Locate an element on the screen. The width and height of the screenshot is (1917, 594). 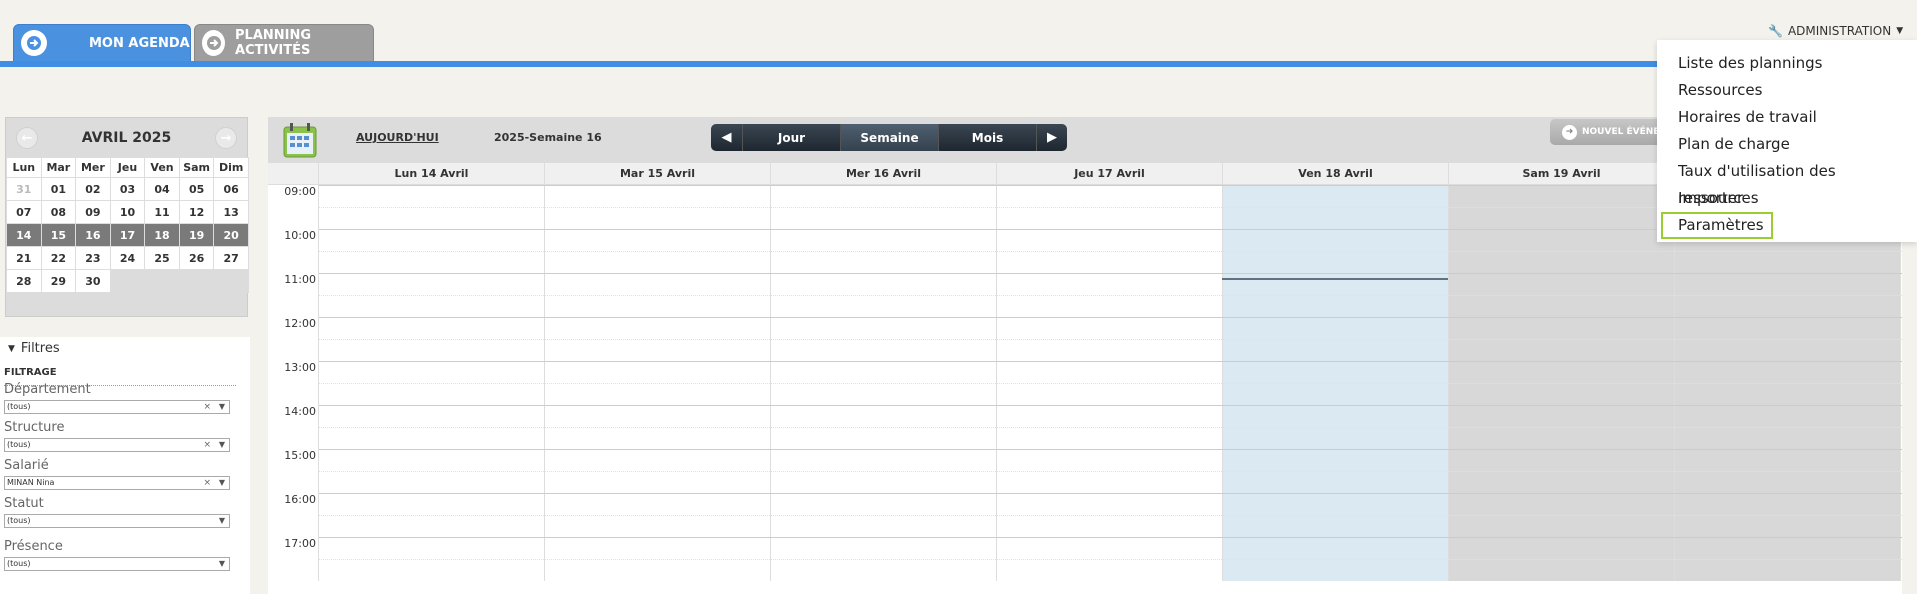
today-link: AUJOURD'HUI is located at coordinates (397, 137).